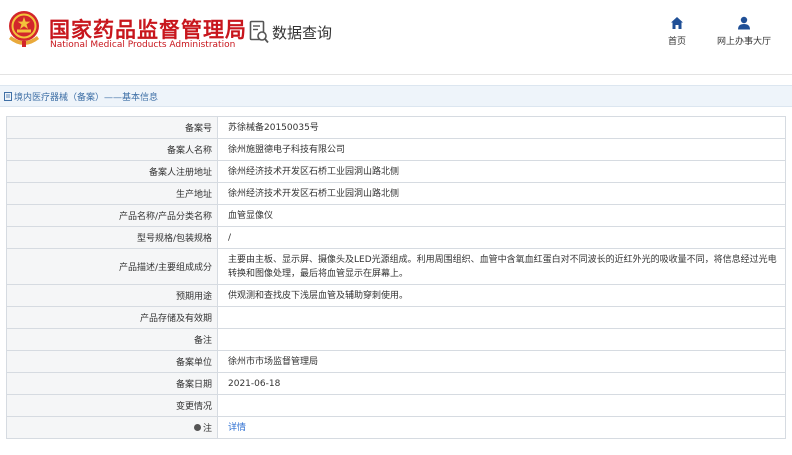  What do you see at coordinates (112, 405) in the screenshot?
I see `field-label-change-status: 变更情况` at bounding box center [112, 405].